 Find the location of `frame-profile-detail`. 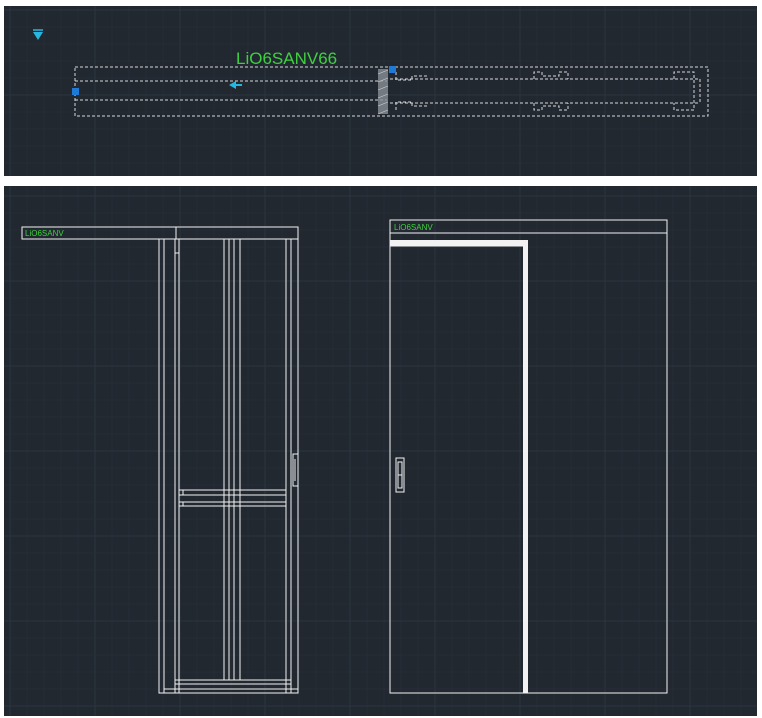

frame-profile-detail is located at coordinates (551, 107).